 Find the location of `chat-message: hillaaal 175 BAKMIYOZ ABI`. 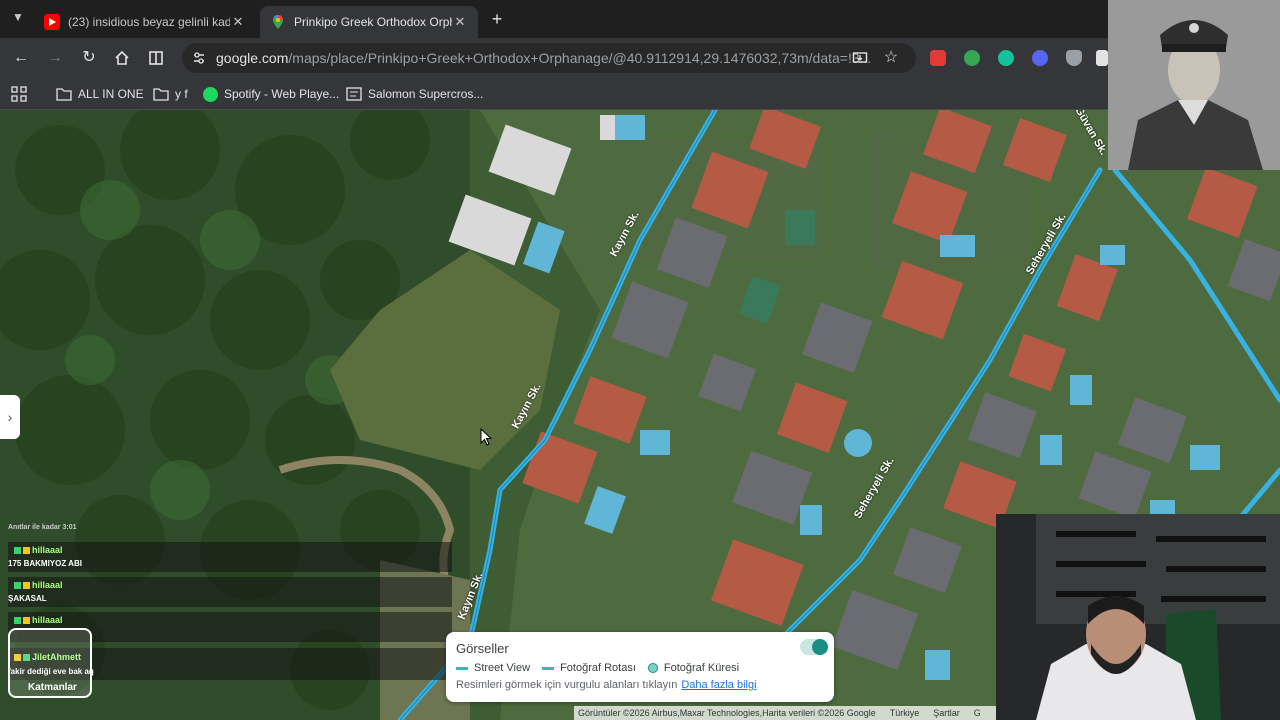

chat-message: hillaaal 175 BAKMIYOZ ABI is located at coordinates (230, 557).